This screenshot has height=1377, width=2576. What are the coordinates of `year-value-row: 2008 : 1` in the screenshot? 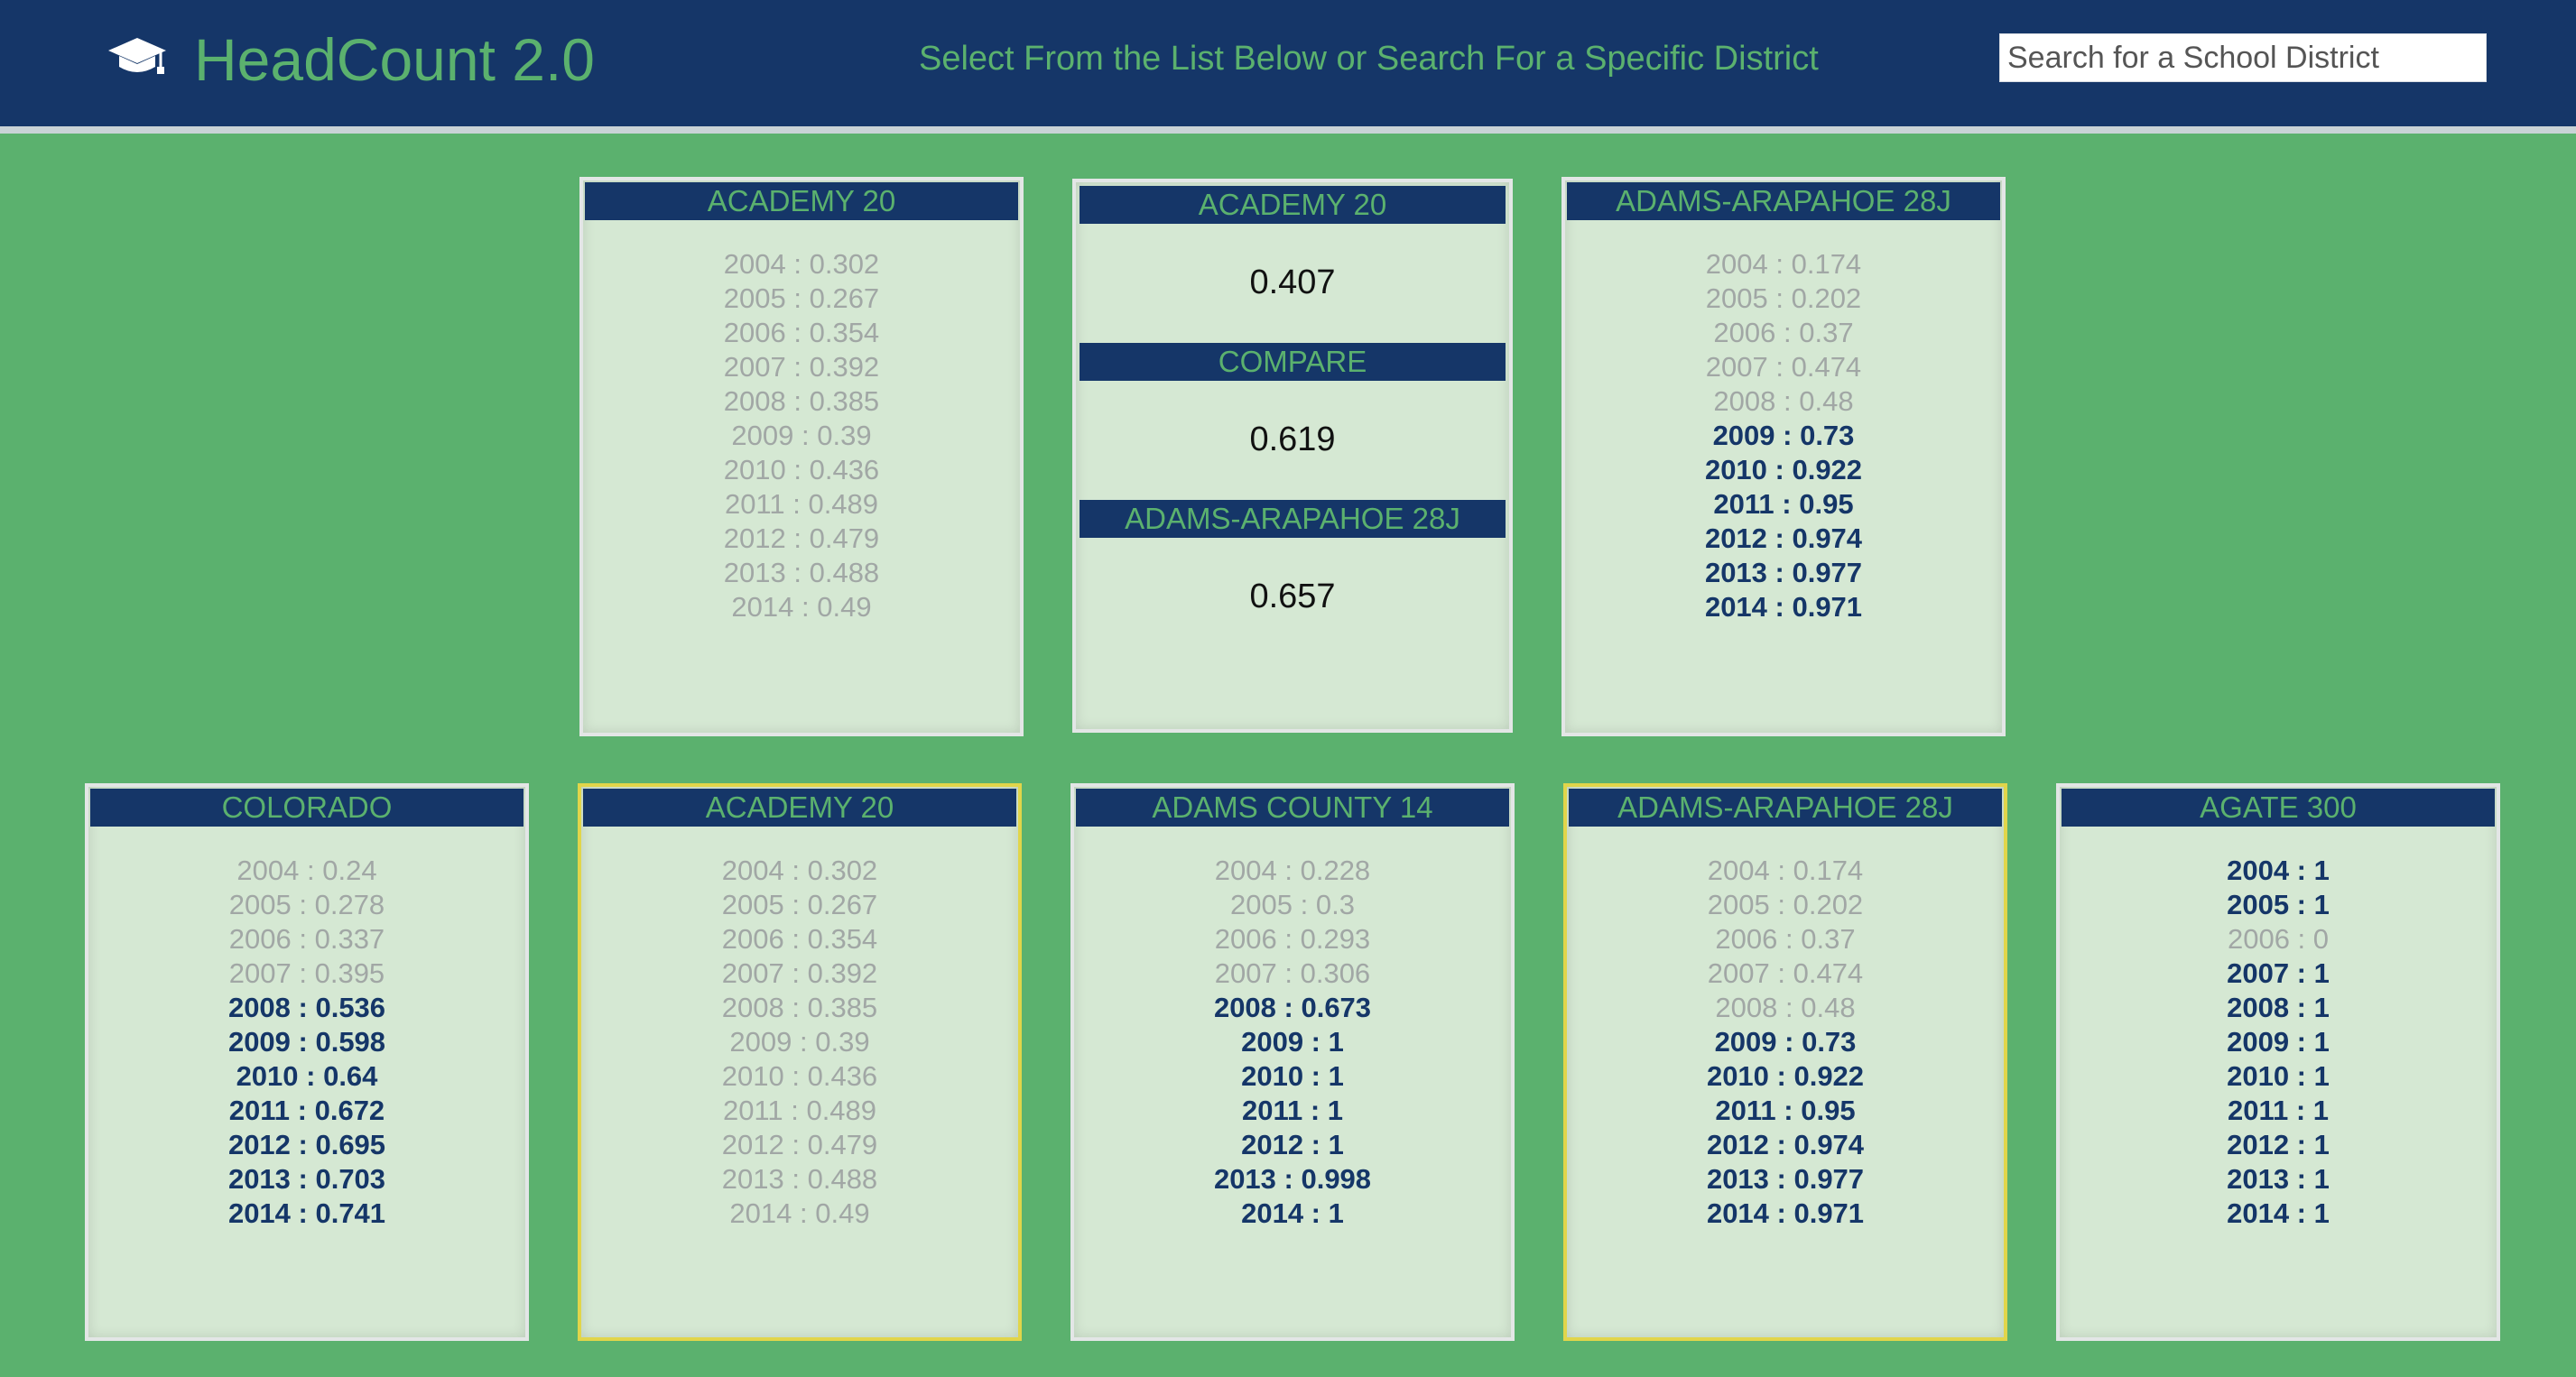 It's located at (2278, 1007).